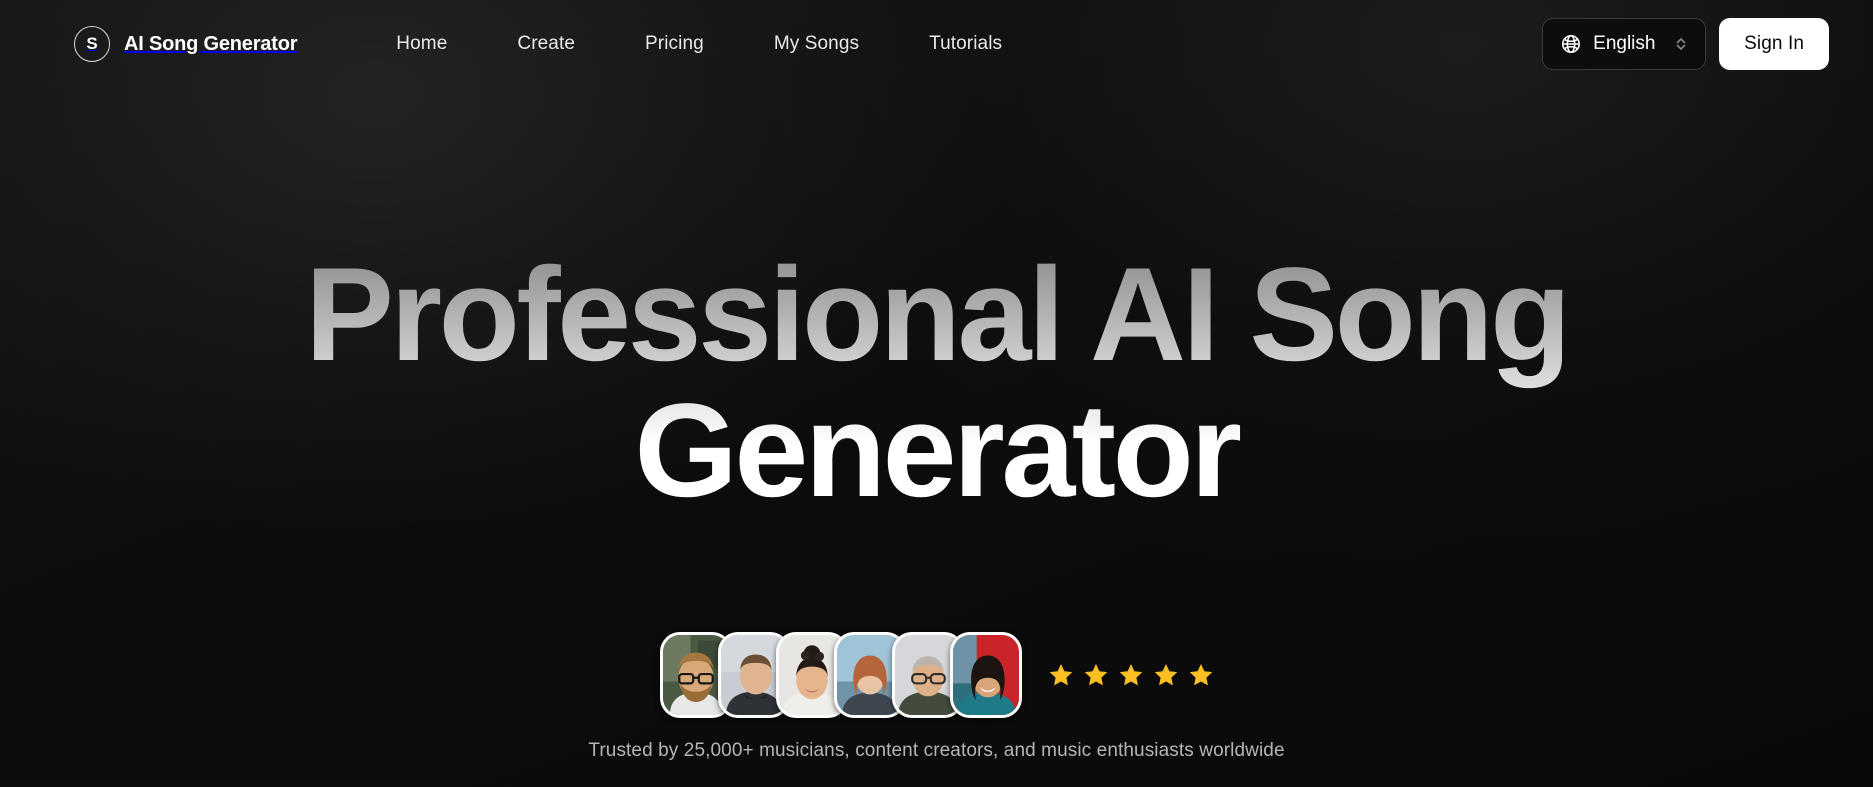  I want to click on avatar, so click(985, 675).